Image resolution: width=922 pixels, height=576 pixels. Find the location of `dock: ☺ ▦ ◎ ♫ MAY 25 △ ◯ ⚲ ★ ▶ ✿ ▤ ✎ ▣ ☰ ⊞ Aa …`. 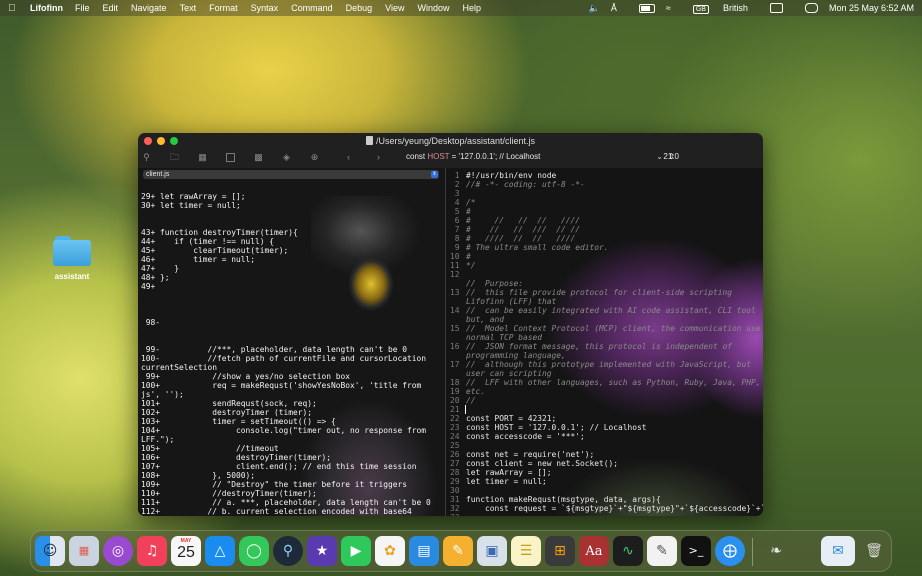

dock: ☺ ▦ ◎ ♫ MAY 25 △ ◯ ⚲ ★ ▶ ✿ ▤ ✎ ▣ ☰ ⊞ Aa … is located at coordinates (461, 551).